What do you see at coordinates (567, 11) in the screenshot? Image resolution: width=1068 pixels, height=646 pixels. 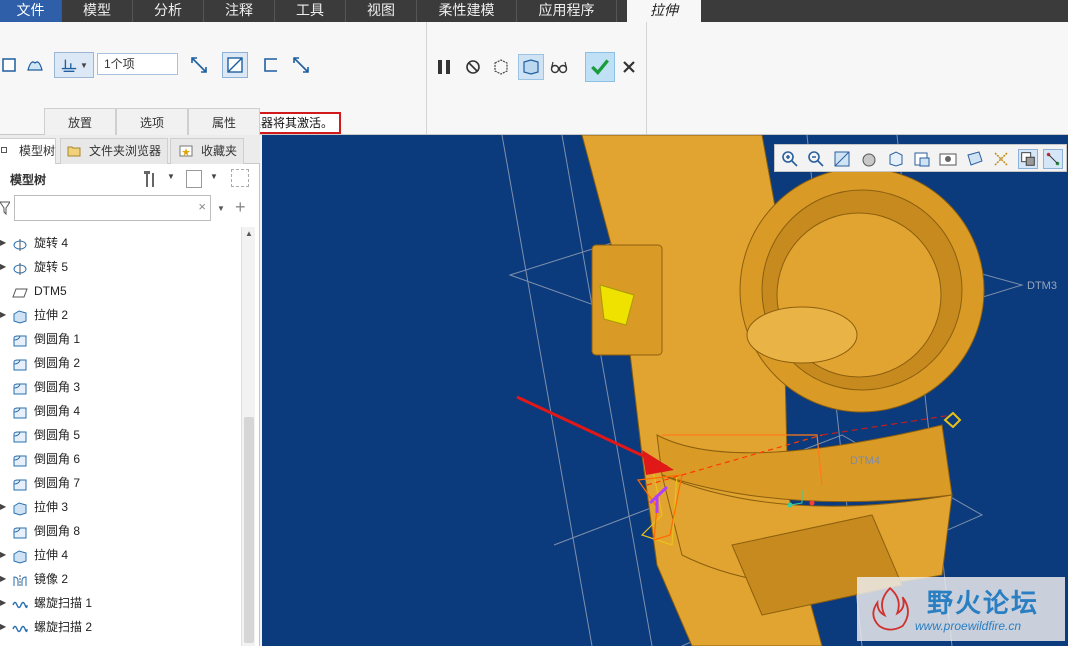 I see `menu-tab-applications: 应用程序` at bounding box center [567, 11].